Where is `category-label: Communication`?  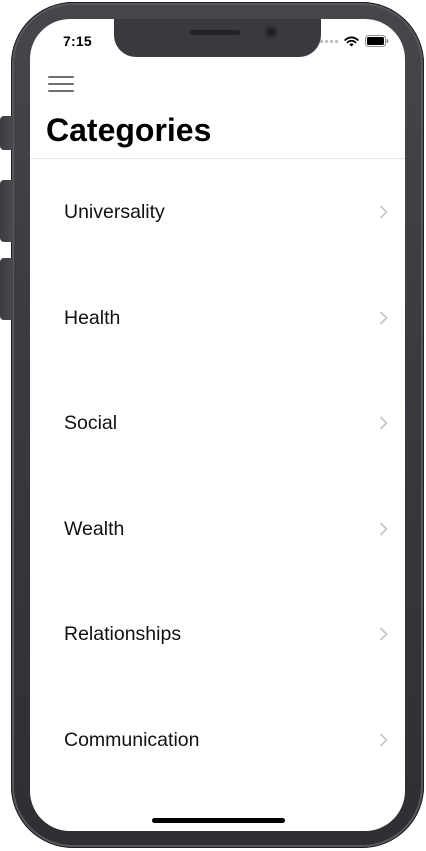 category-label: Communication is located at coordinates (132, 739).